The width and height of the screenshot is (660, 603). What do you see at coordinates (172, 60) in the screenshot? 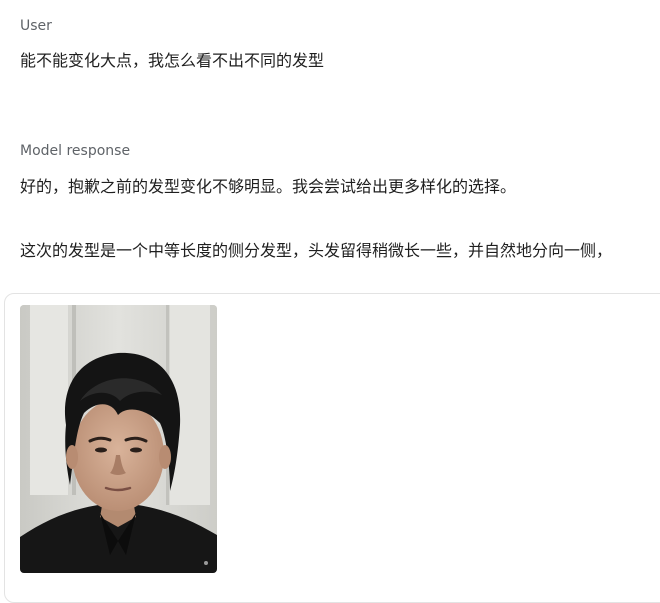
I see `user-message: 能不能变化大点，我怎么看不出不同的发型` at bounding box center [172, 60].